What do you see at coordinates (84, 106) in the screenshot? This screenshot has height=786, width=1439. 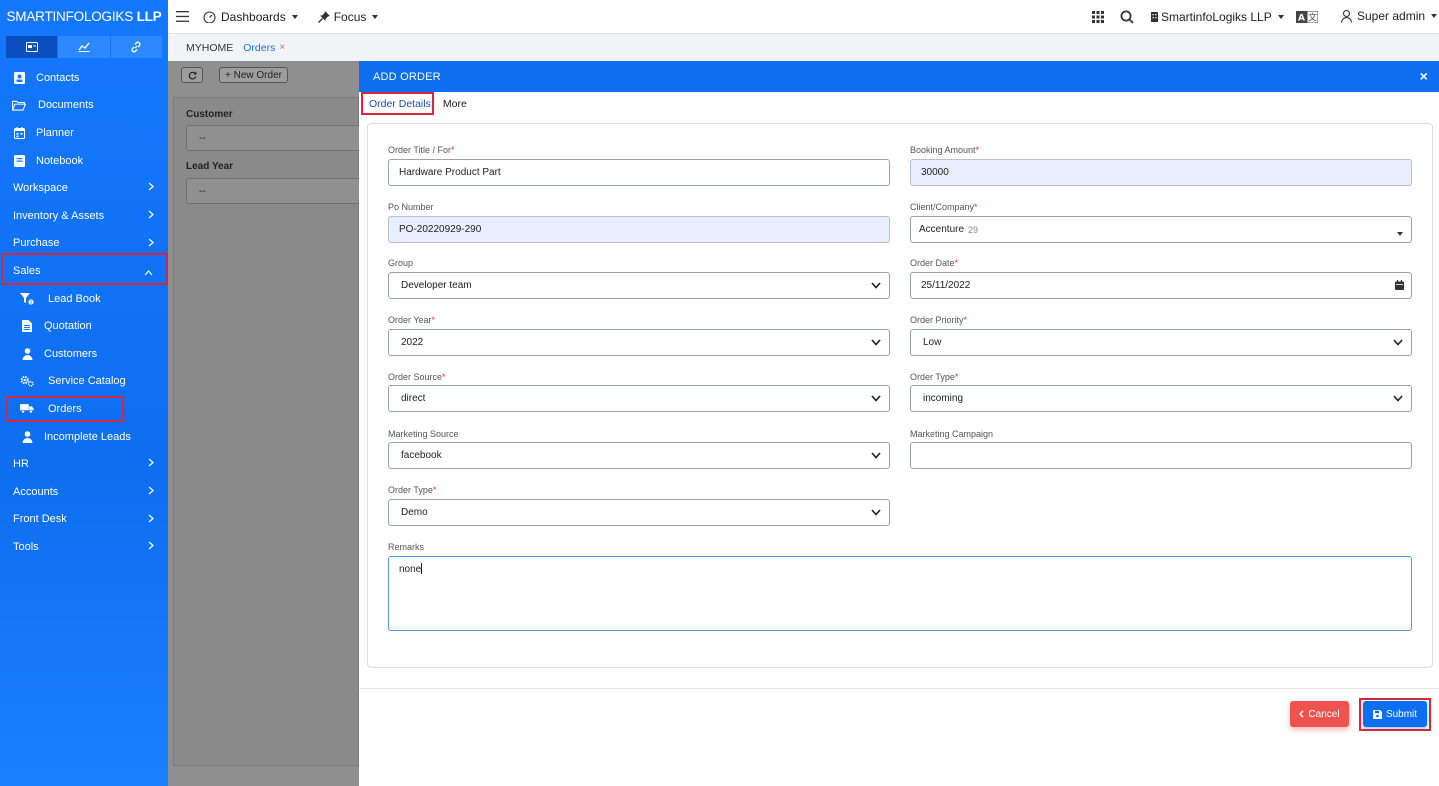 I see `sidebar-item-documents: Documents` at bounding box center [84, 106].